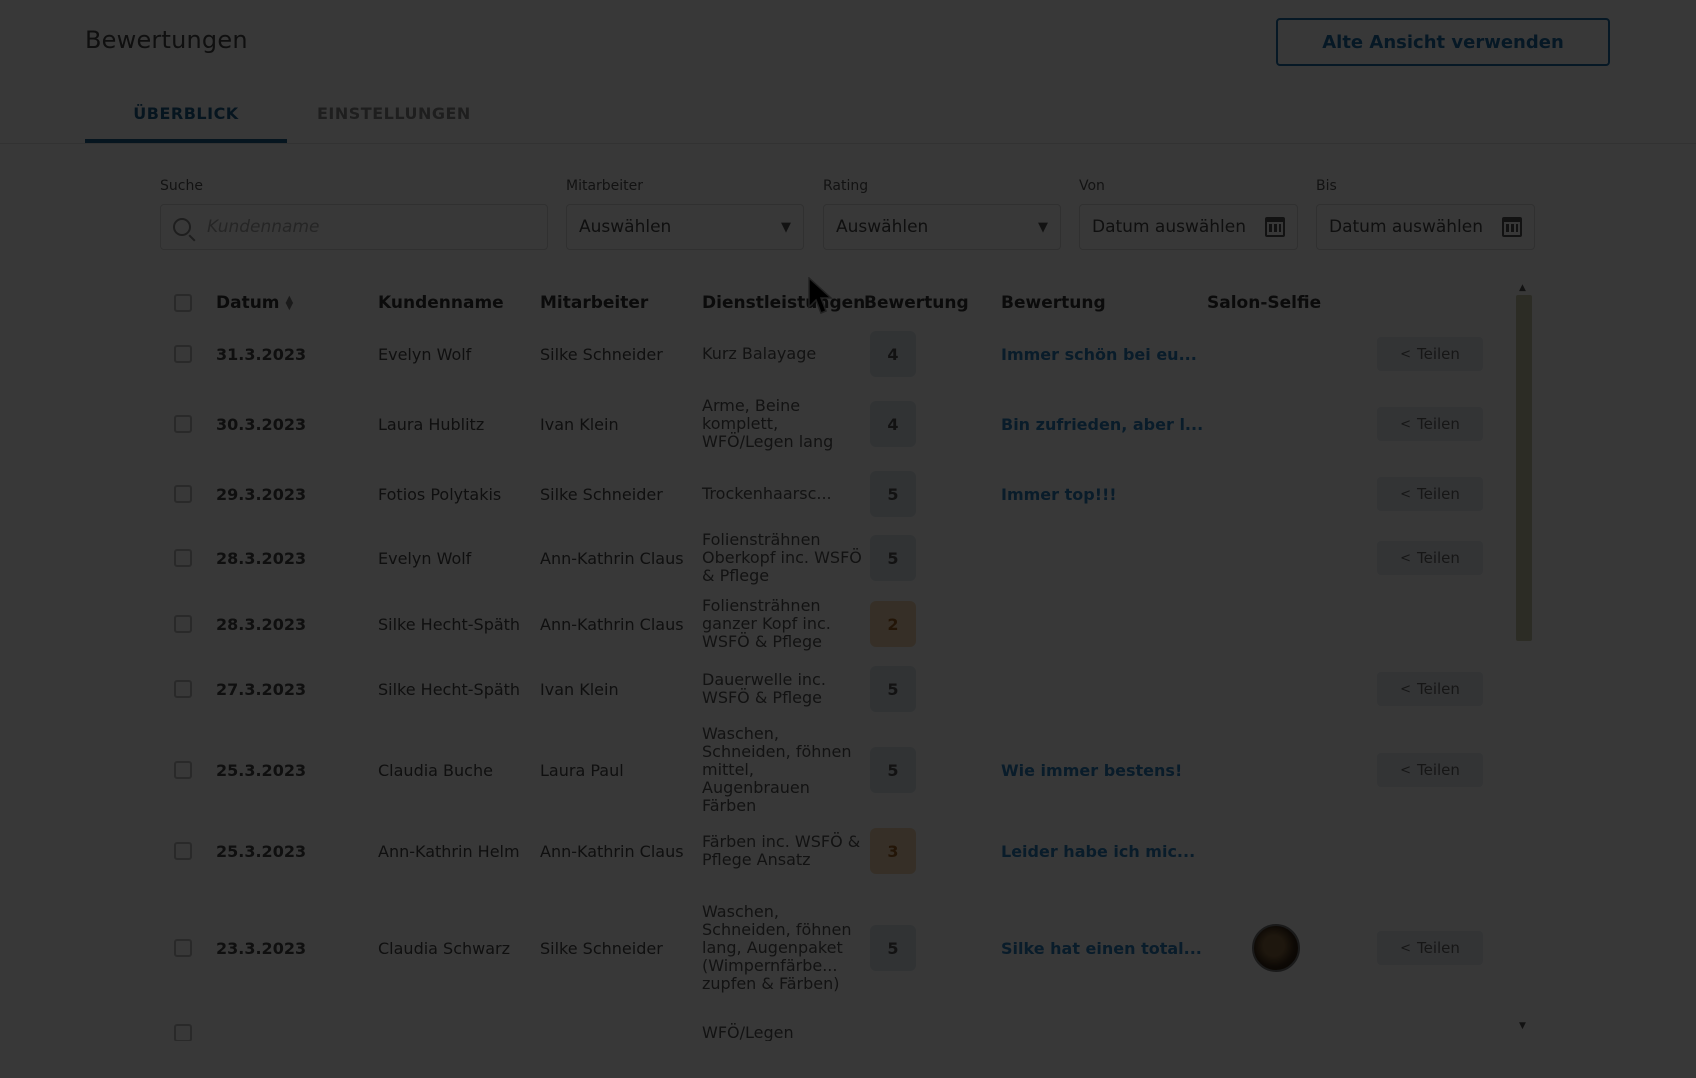 This screenshot has height=1078, width=1696. What do you see at coordinates (1425, 227) in the screenshot?
I see `to-date-picker: Datum auswählen` at bounding box center [1425, 227].